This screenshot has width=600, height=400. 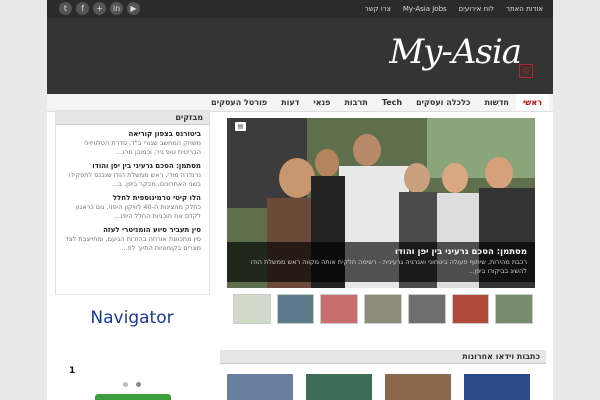 I want to click on youtube-icon: ▶, so click(x=133, y=8).